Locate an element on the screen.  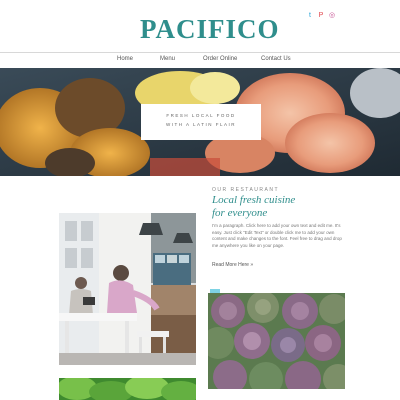
main-nav: Home Menu Order Online Contact Us is located at coordinates (200, 60).